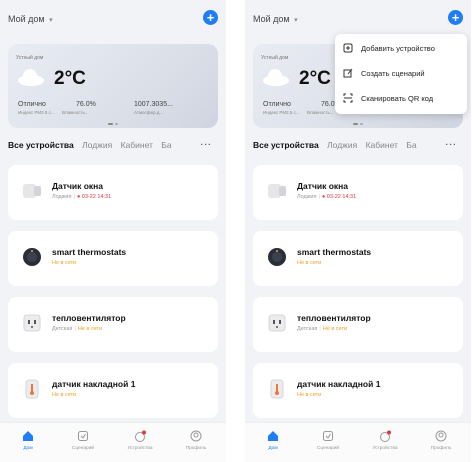 The image size is (472, 462). I want to click on nav-label: Профиль, so click(441, 448).